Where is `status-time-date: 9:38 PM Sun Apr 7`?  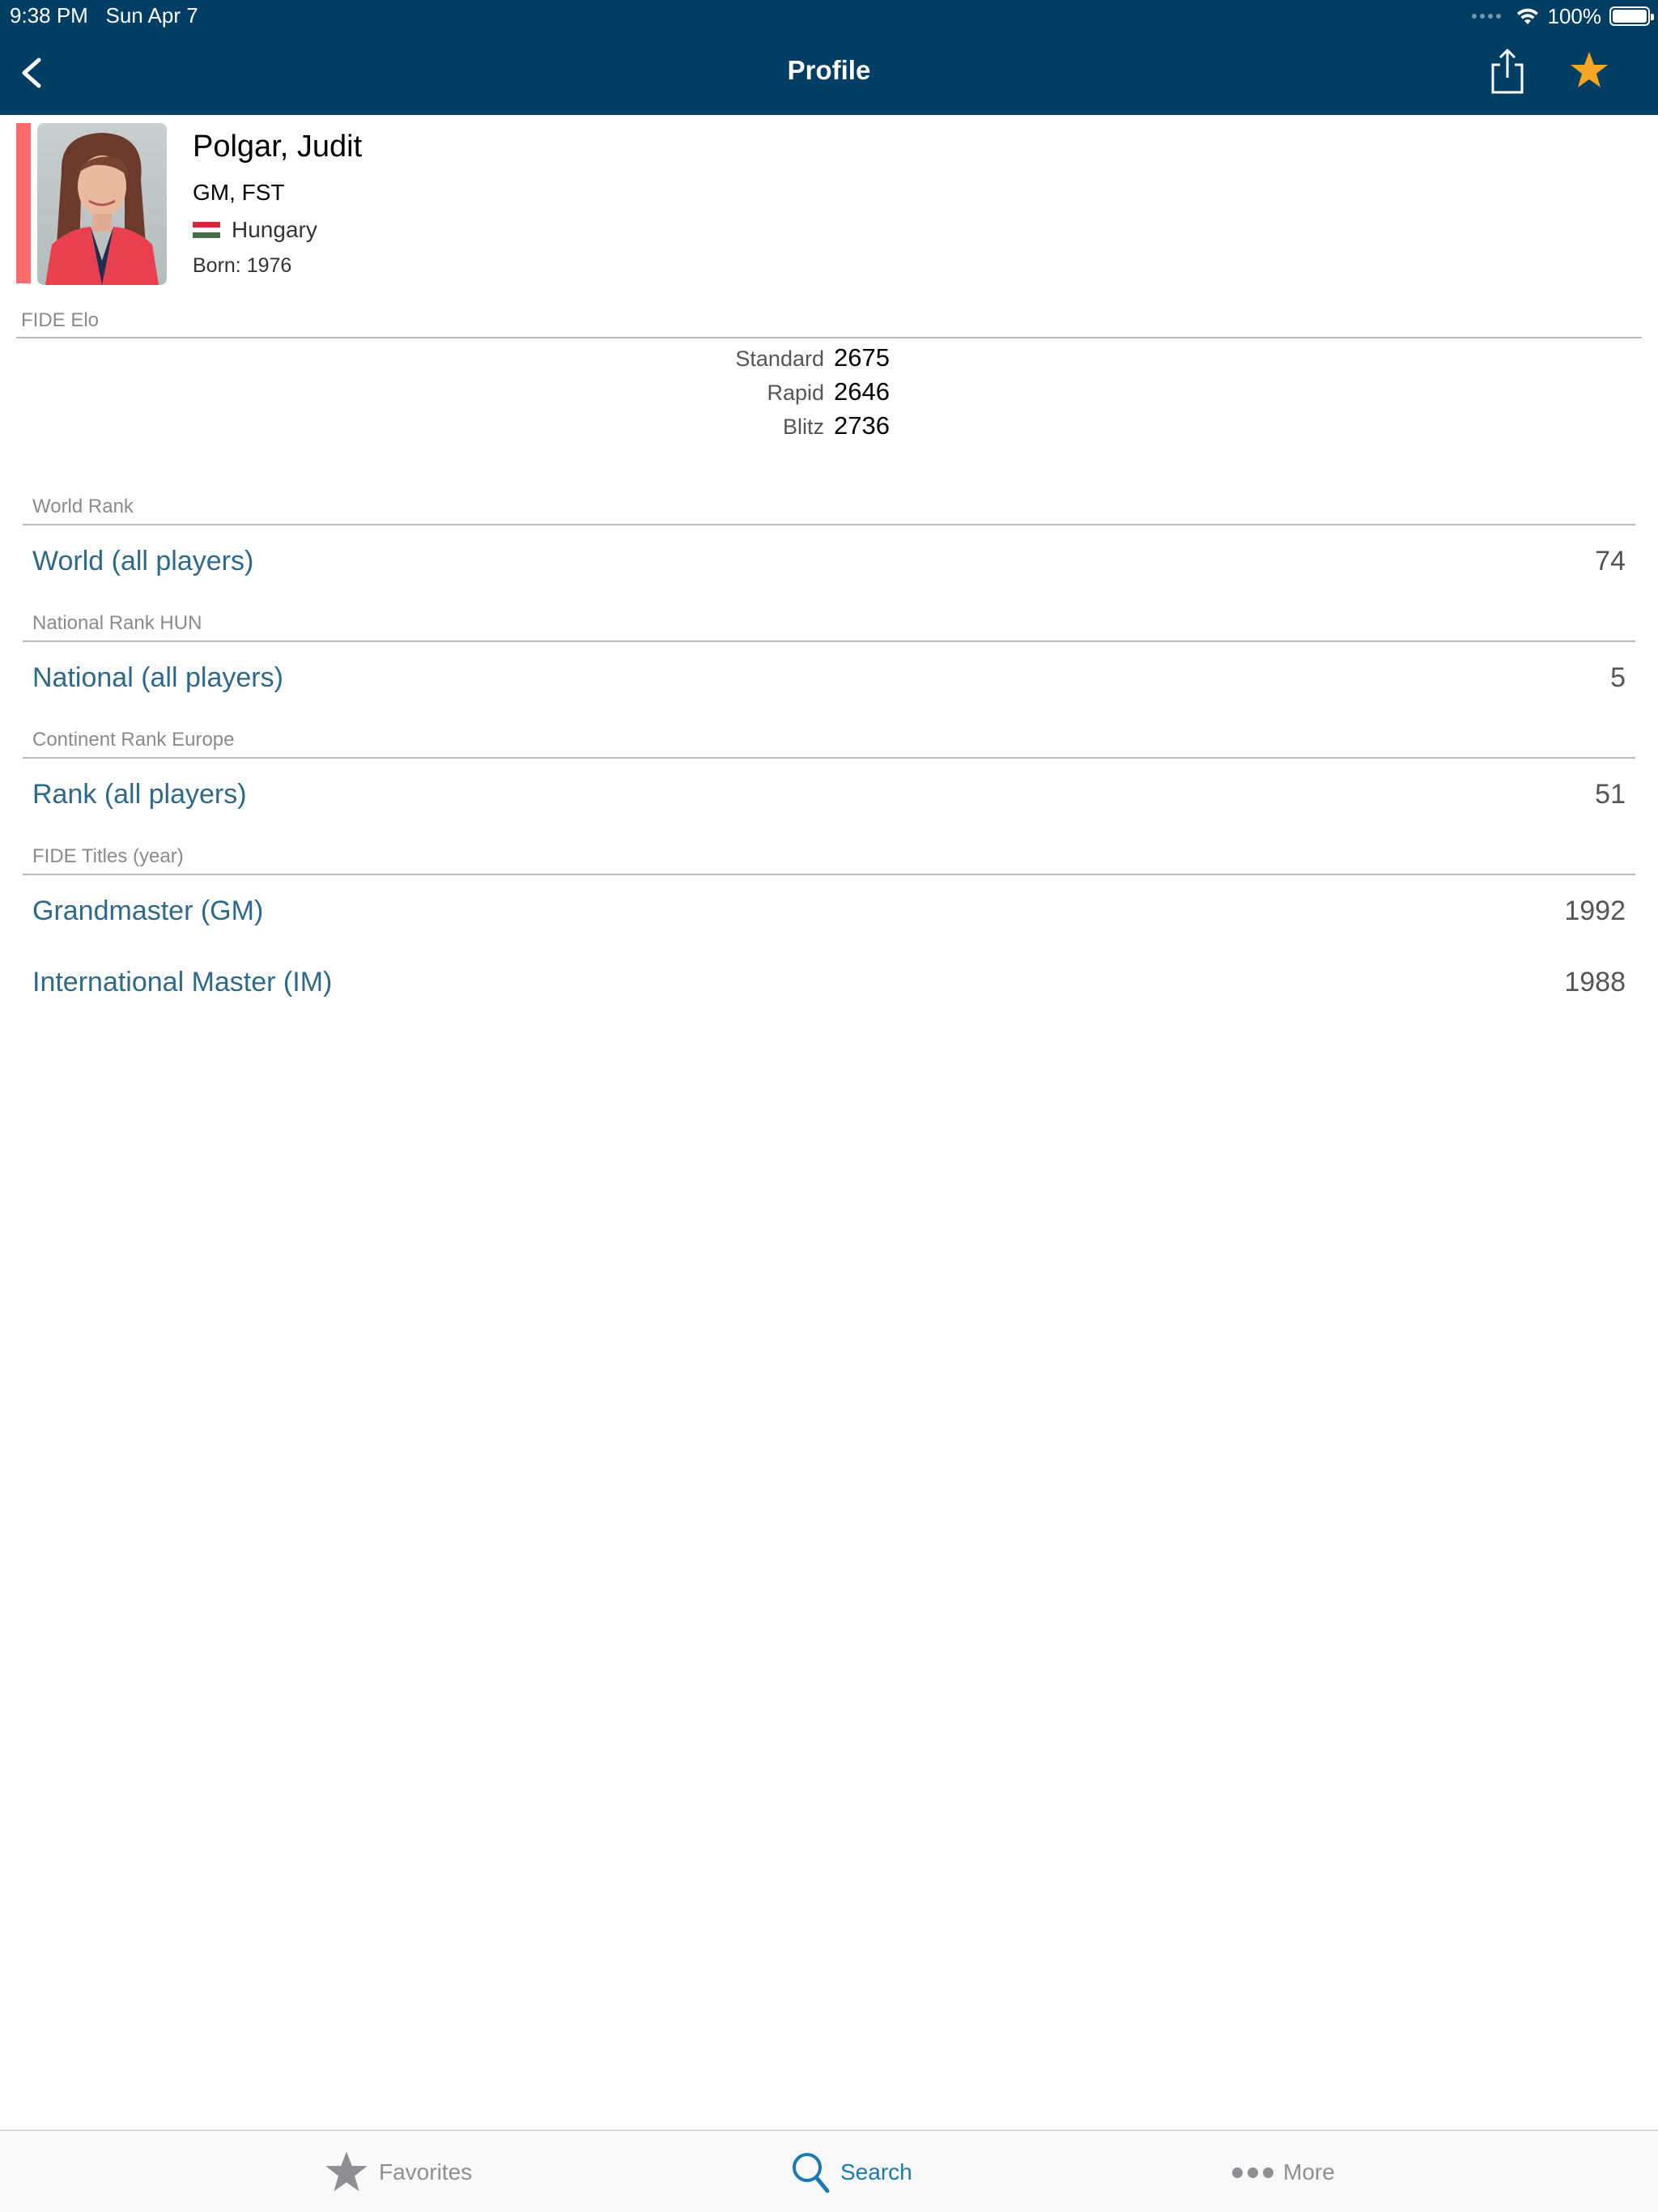 status-time-date: 9:38 PM Sun Apr 7 is located at coordinates (104, 16).